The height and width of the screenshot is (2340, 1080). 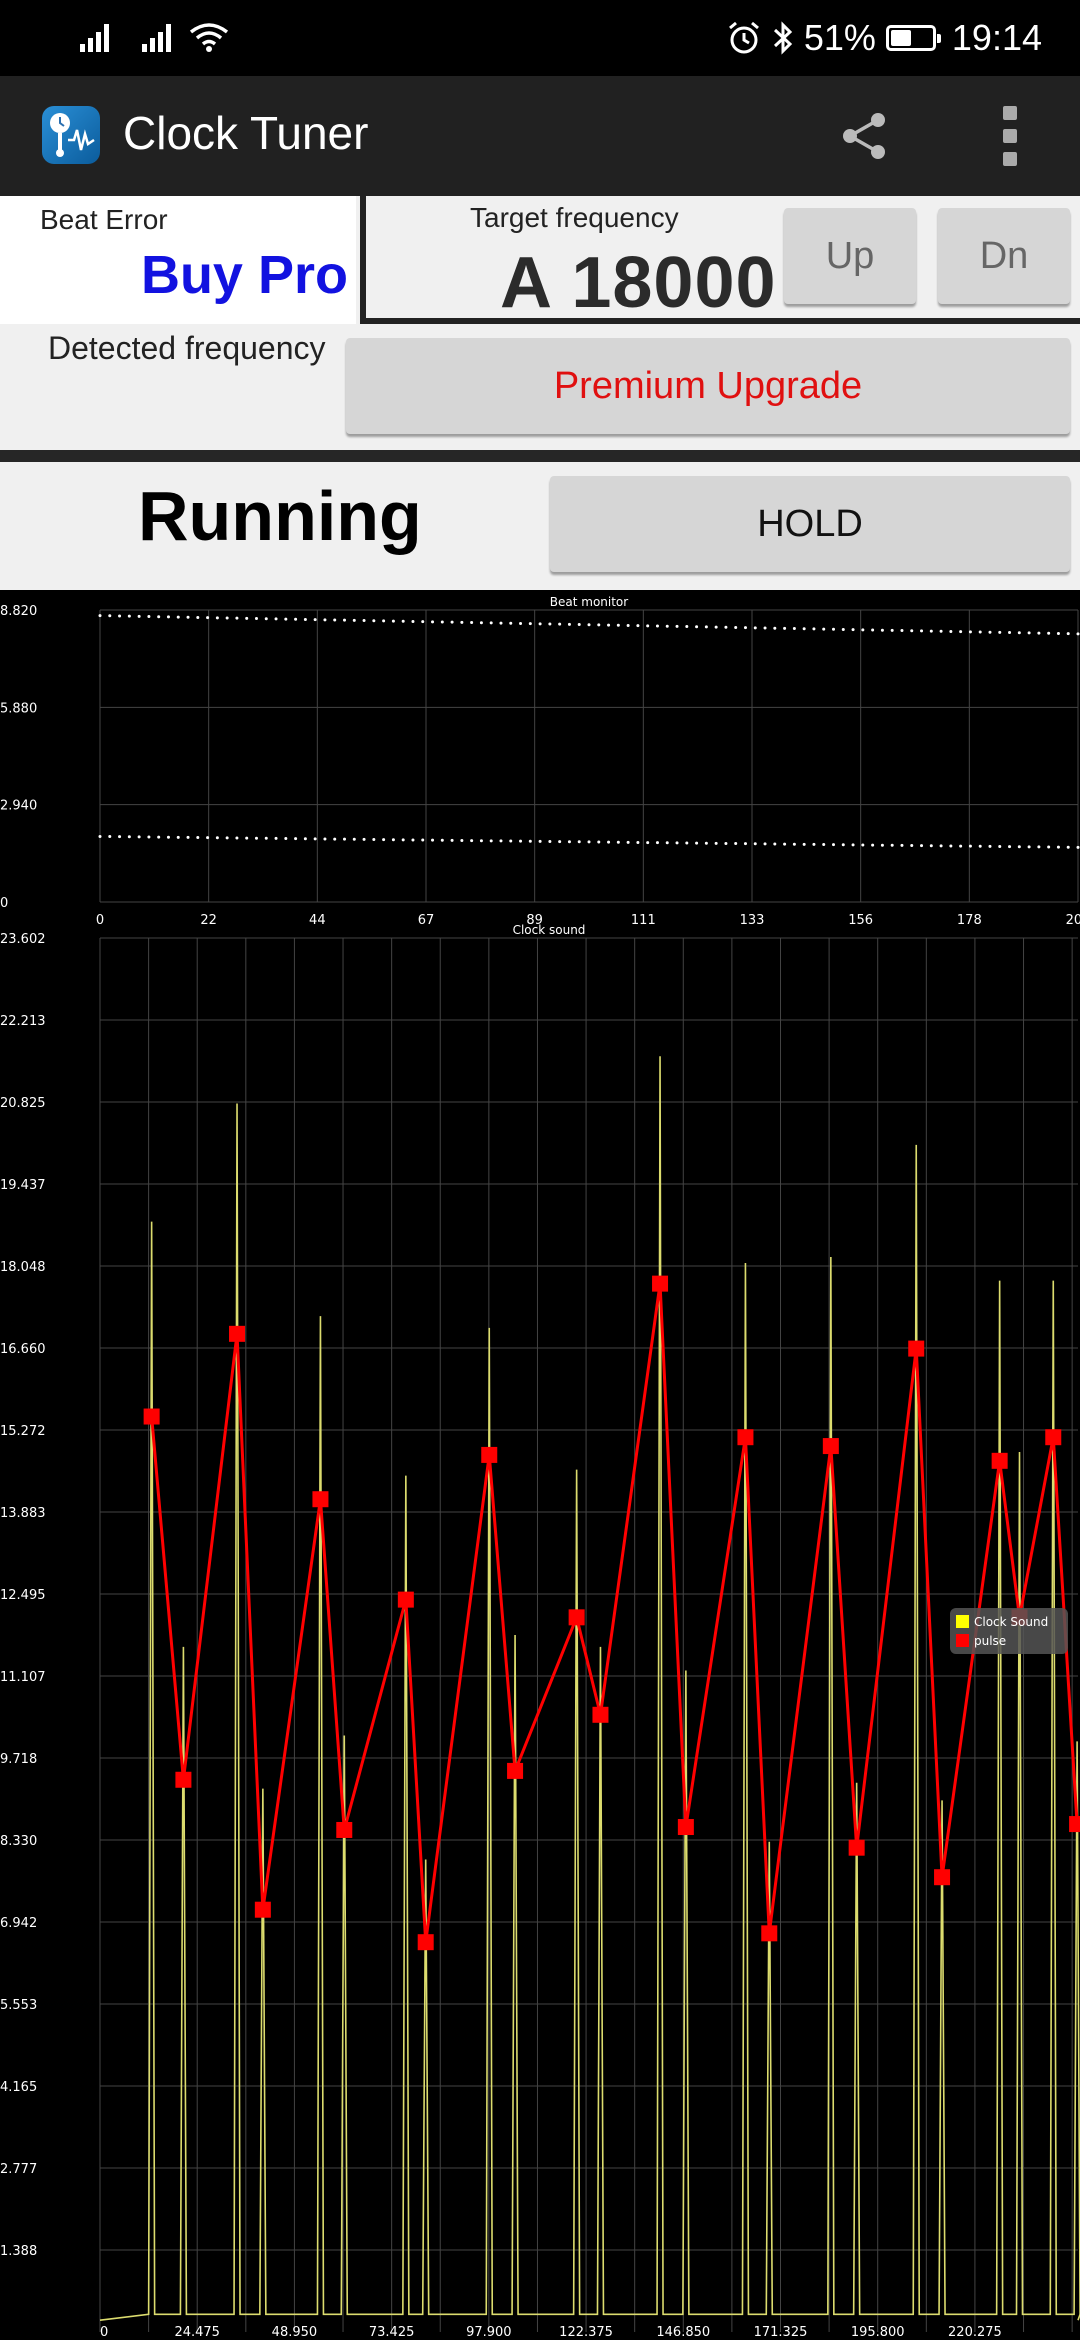 I want to click on x-tick-label: 122.375, so click(x=586, y=2332).